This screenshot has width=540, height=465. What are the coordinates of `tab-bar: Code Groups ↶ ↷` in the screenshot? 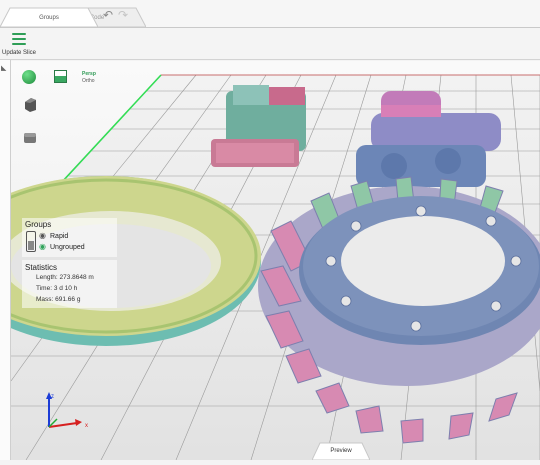 It's located at (270, 13).